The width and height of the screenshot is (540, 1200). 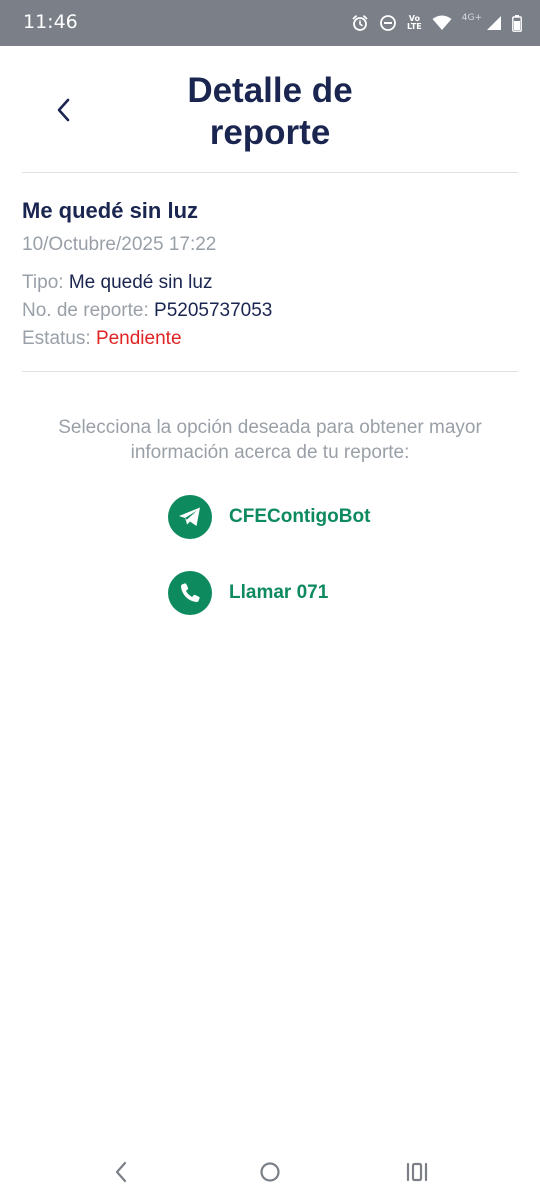 I want to click on status-icons: Vo LTE 4G+, so click(x=436, y=23).